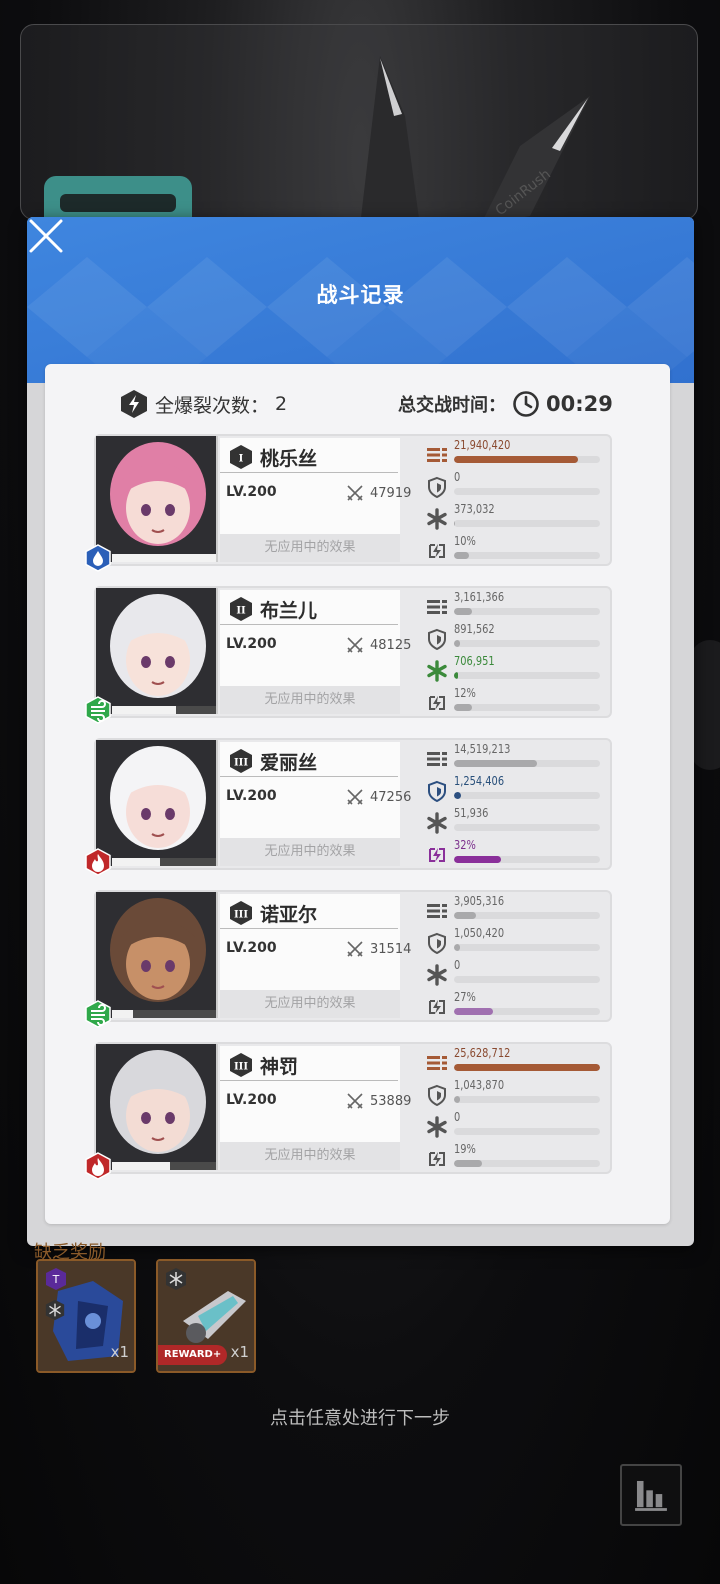  What do you see at coordinates (241, 459) in the screenshot?
I see `svg-text: I` at bounding box center [241, 459].